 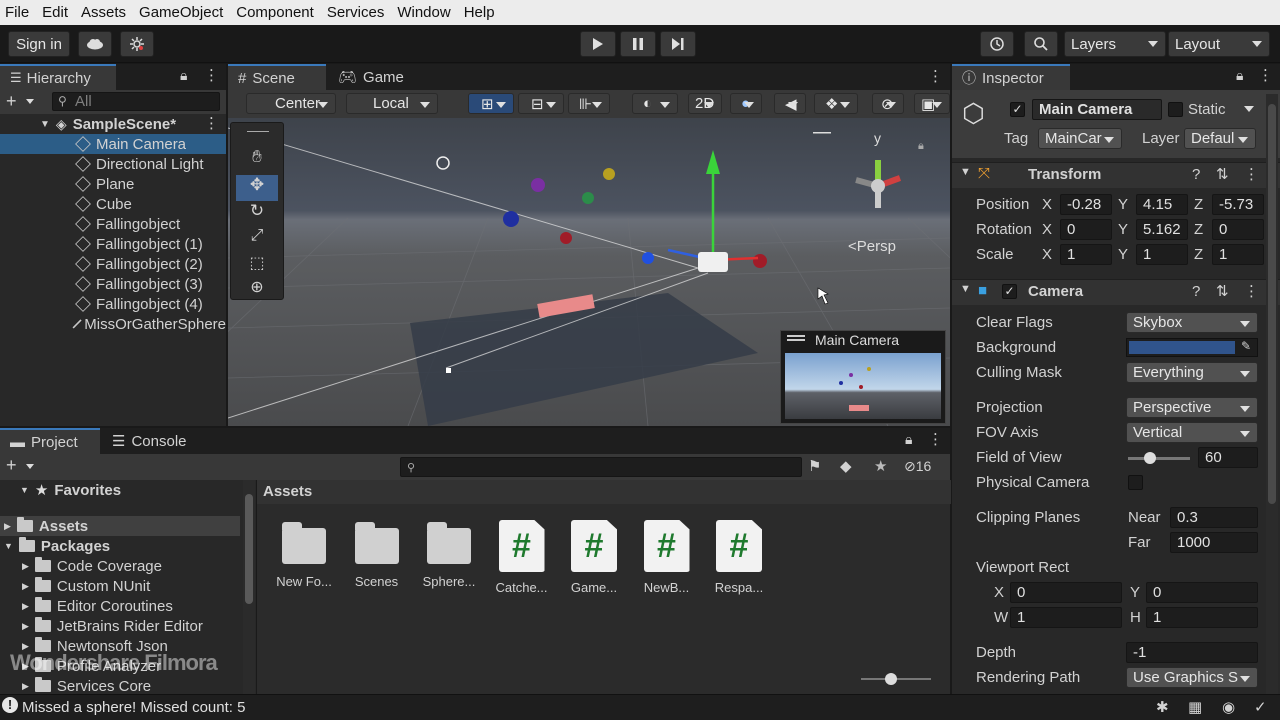 What do you see at coordinates (105, 12) in the screenshot?
I see `menu-assets: Assets` at bounding box center [105, 12].